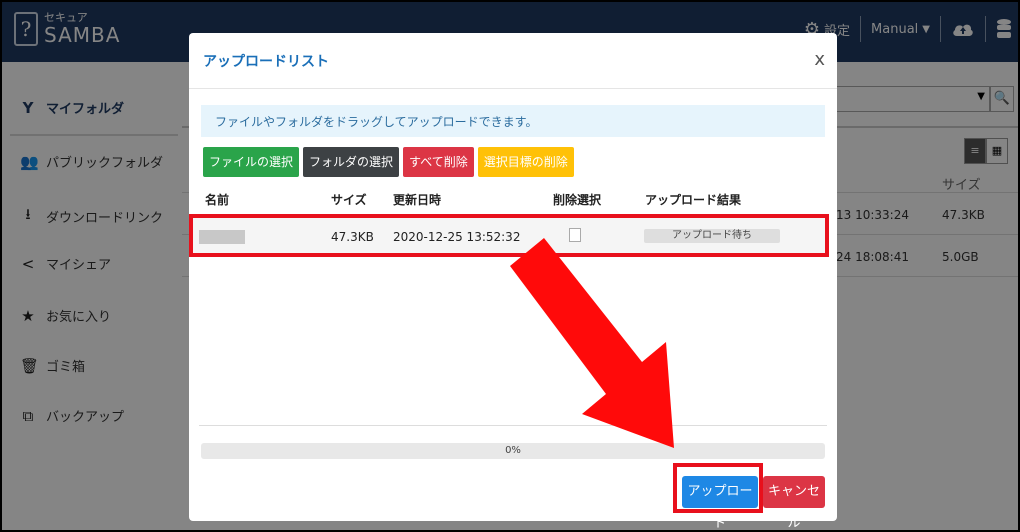 This screenshot has width=1020, height=532. Describe the element at coordinates (693, 200) in the screenshot. I see `column-header-result: アップロード結果` at that location.